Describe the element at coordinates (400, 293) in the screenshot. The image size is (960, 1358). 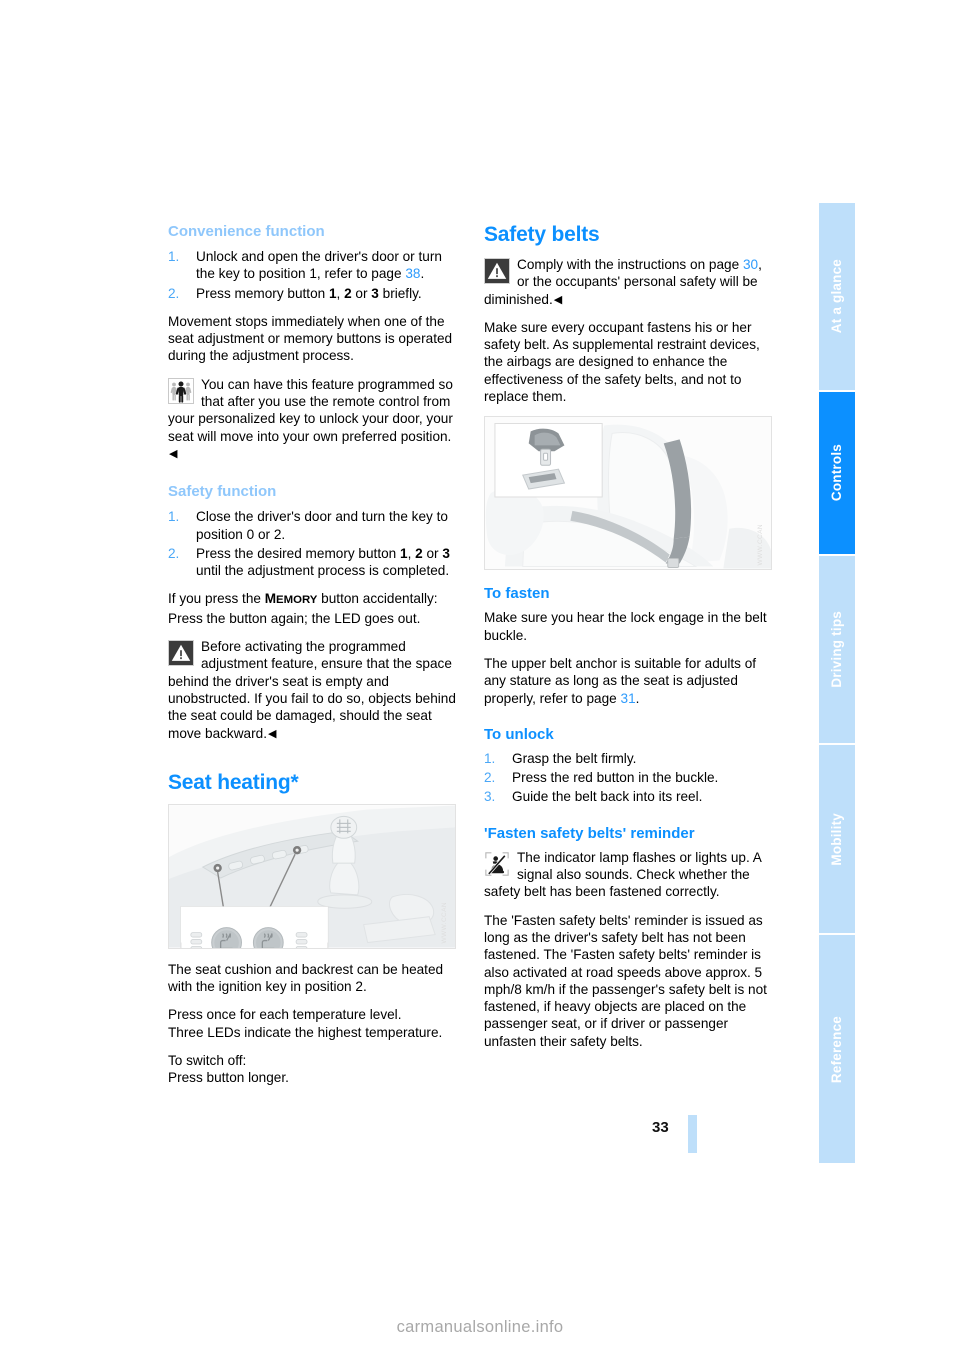
I see `step-text-tail: briefly.` at that location.